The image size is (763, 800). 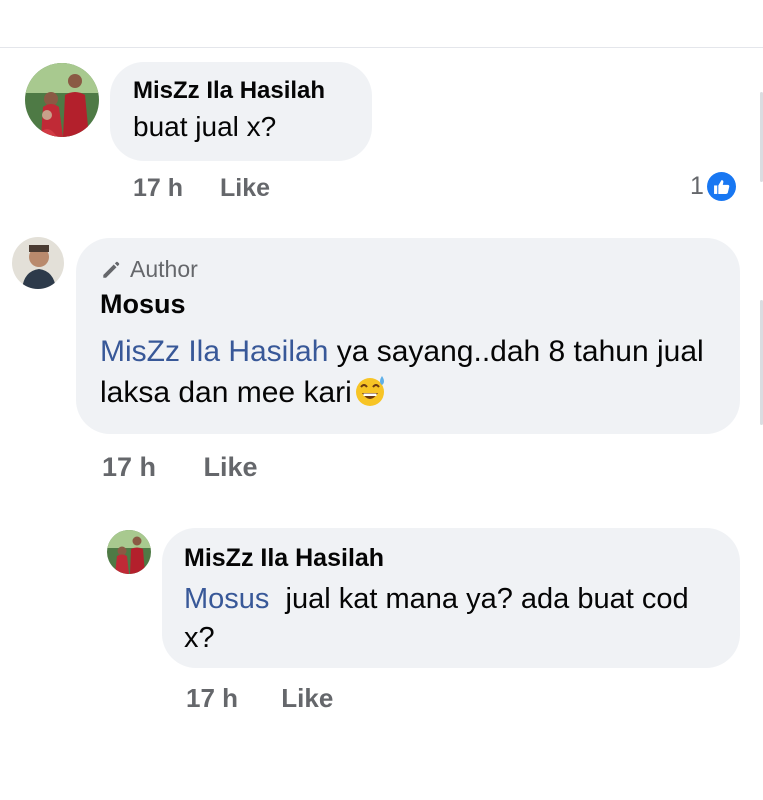 I want to click on top-divider, so click(x=381, y=47).